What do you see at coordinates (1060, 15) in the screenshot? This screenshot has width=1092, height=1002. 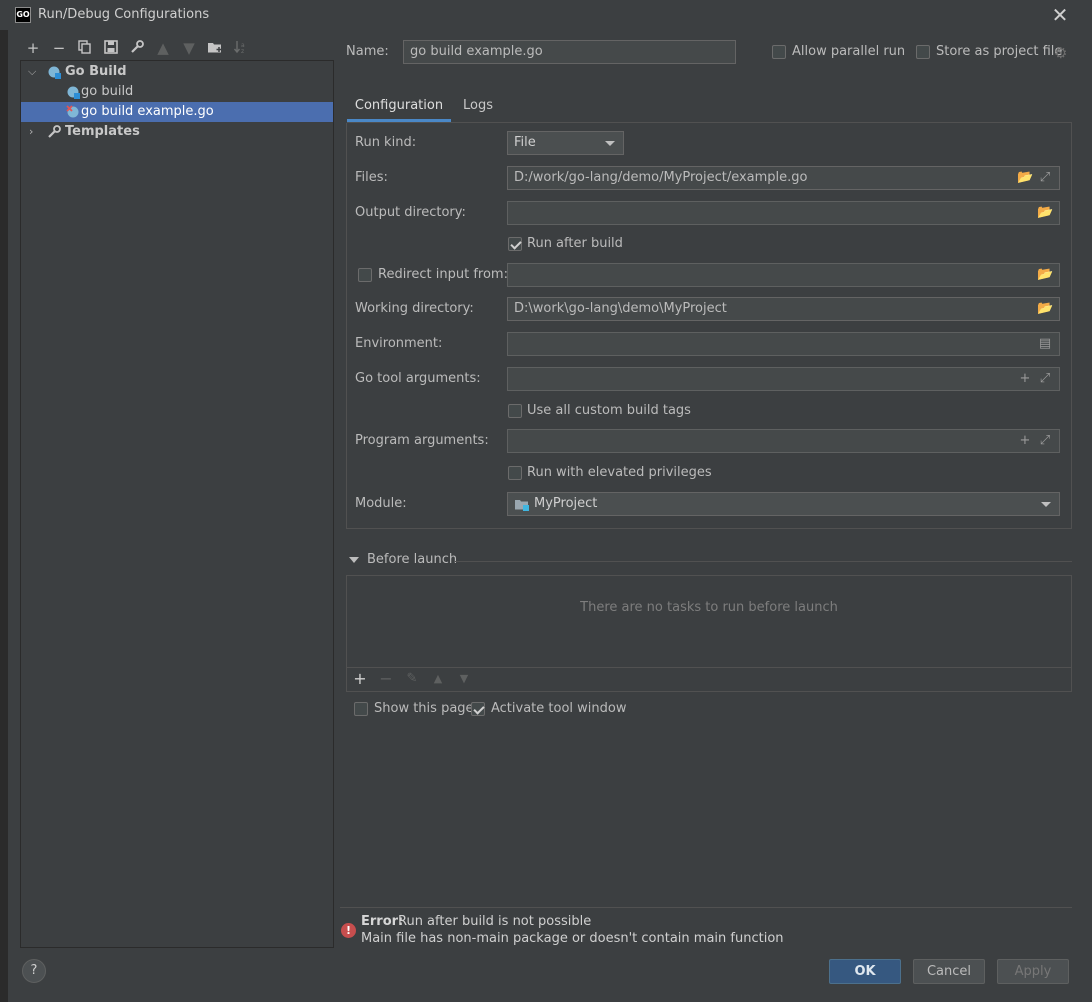 I see `close-icon: ✕` at bounding box center [1060, 15].